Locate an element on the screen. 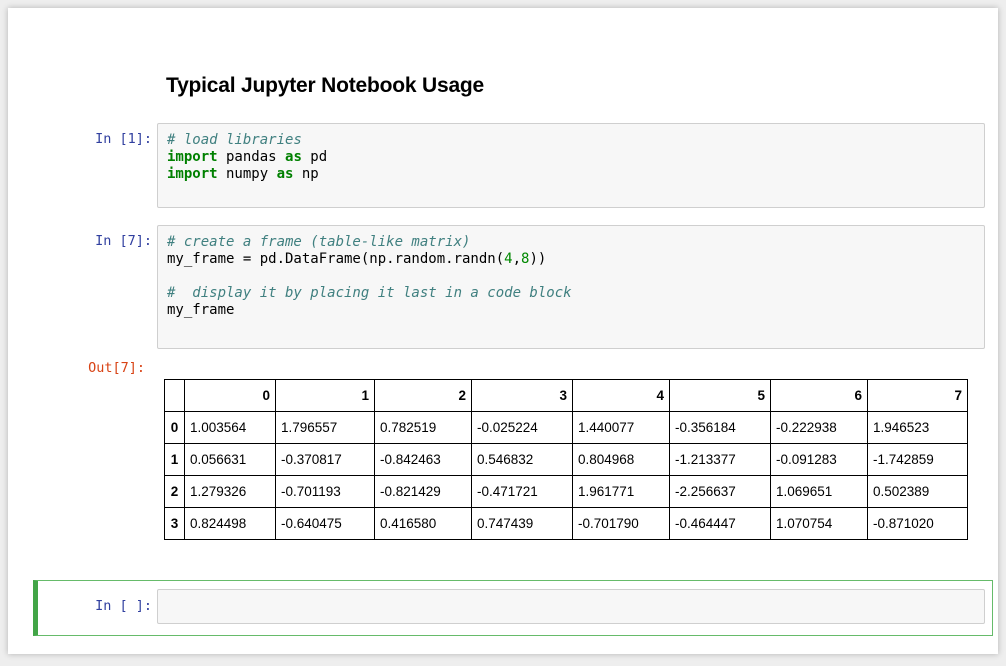 This screenshot has height=666, width=1006. table-cell: 1.069651 is located at coordinates (819, 491).